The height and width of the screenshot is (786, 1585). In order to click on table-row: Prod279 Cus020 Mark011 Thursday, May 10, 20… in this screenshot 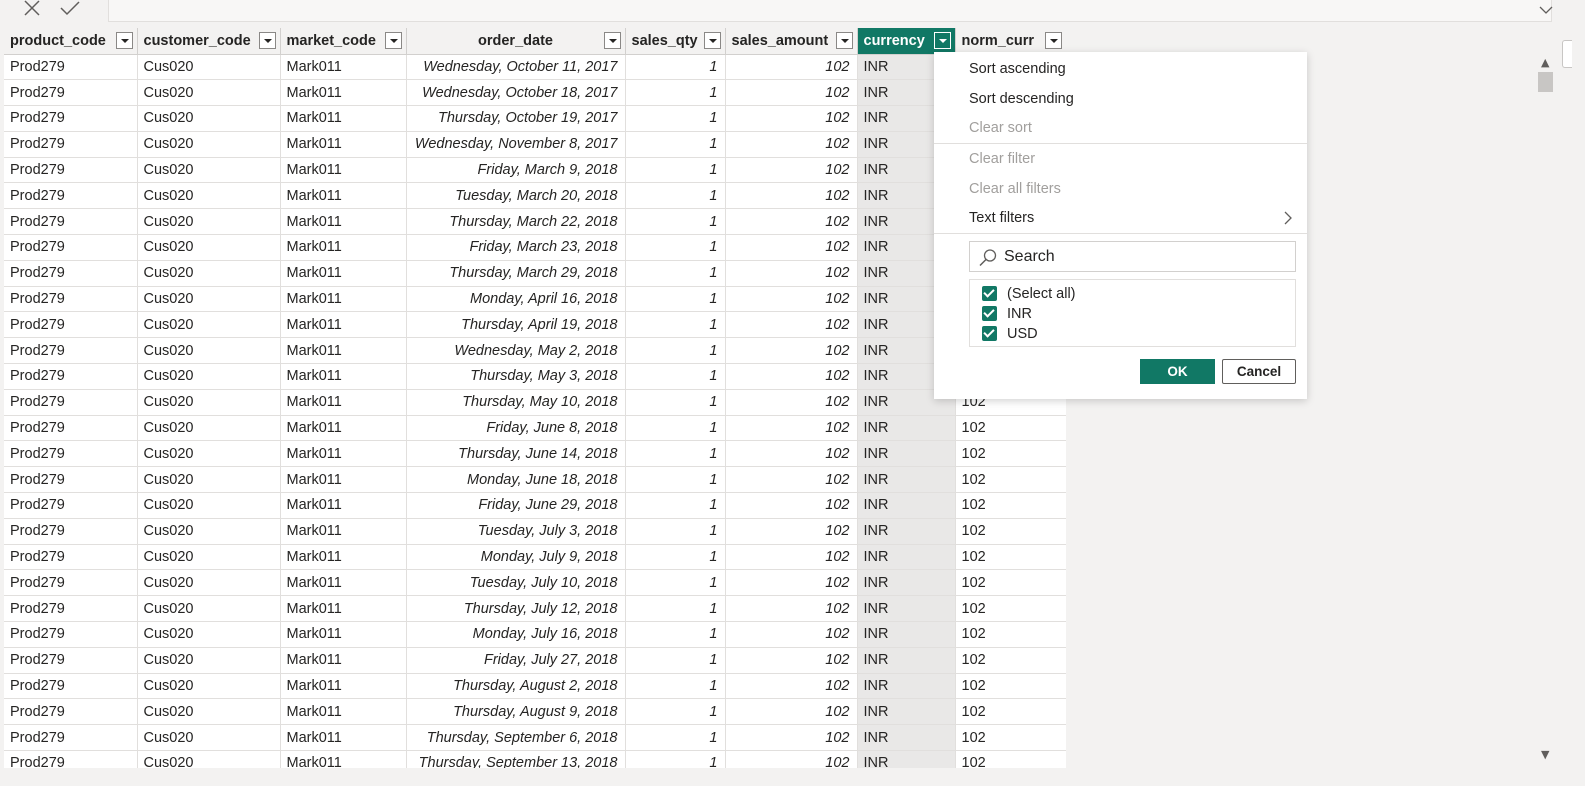, I will do `click(535, 402)`.